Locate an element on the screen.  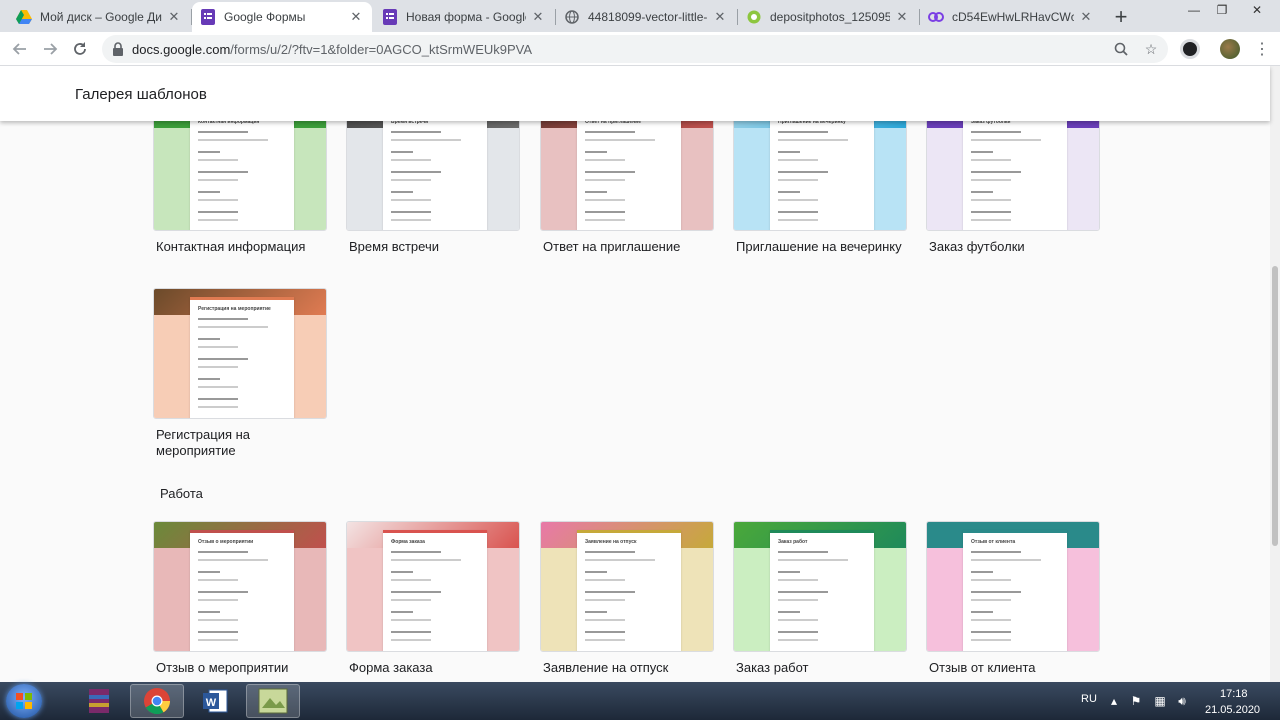
template-label: Приглашение на вечеринку is located at coordinates (822, 247).